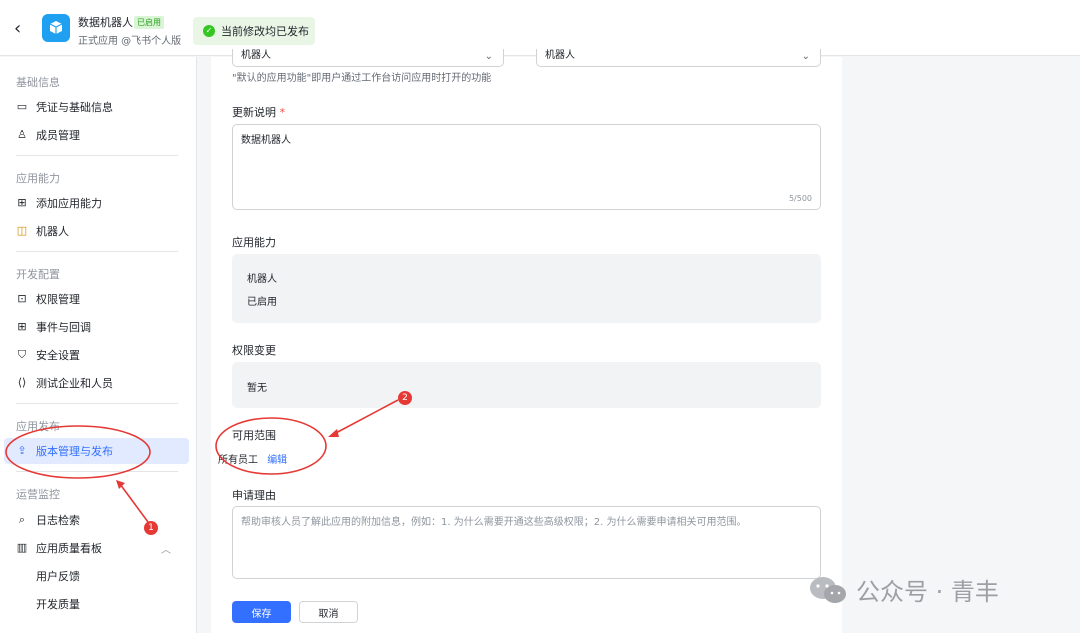 Image resolution: width=1080 pixels, height=633 pixels. What do you see at coordinates (23, 29) in the screenshot?
I see `back-arrow-icon: ‹` at bounding box center [23, 29].